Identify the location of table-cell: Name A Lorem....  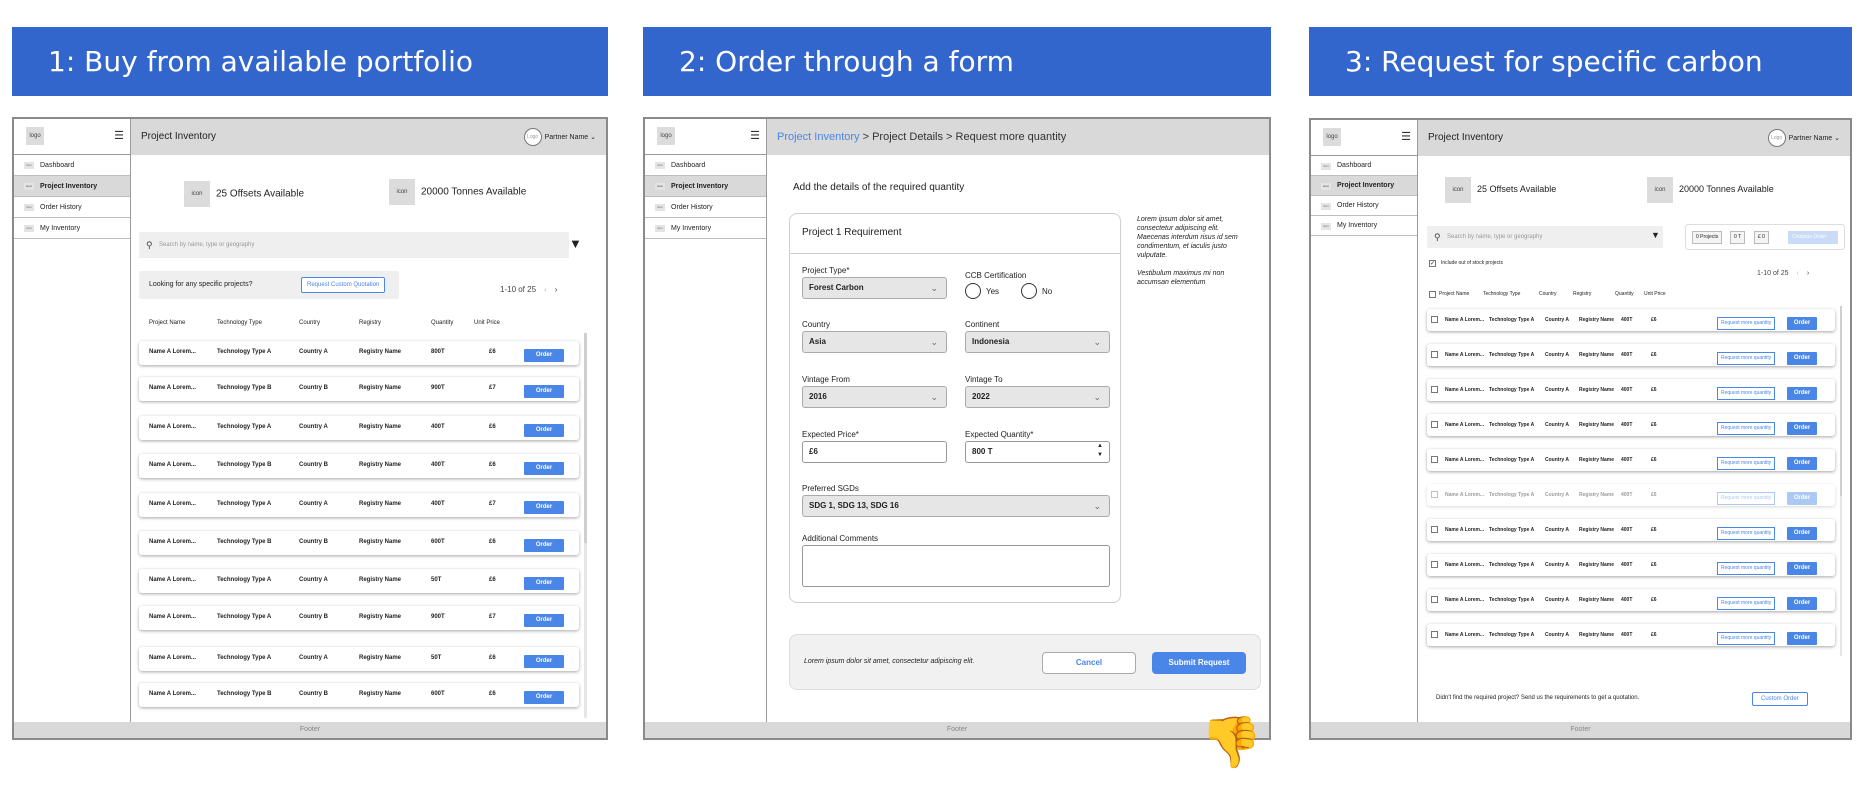
(172, 352).